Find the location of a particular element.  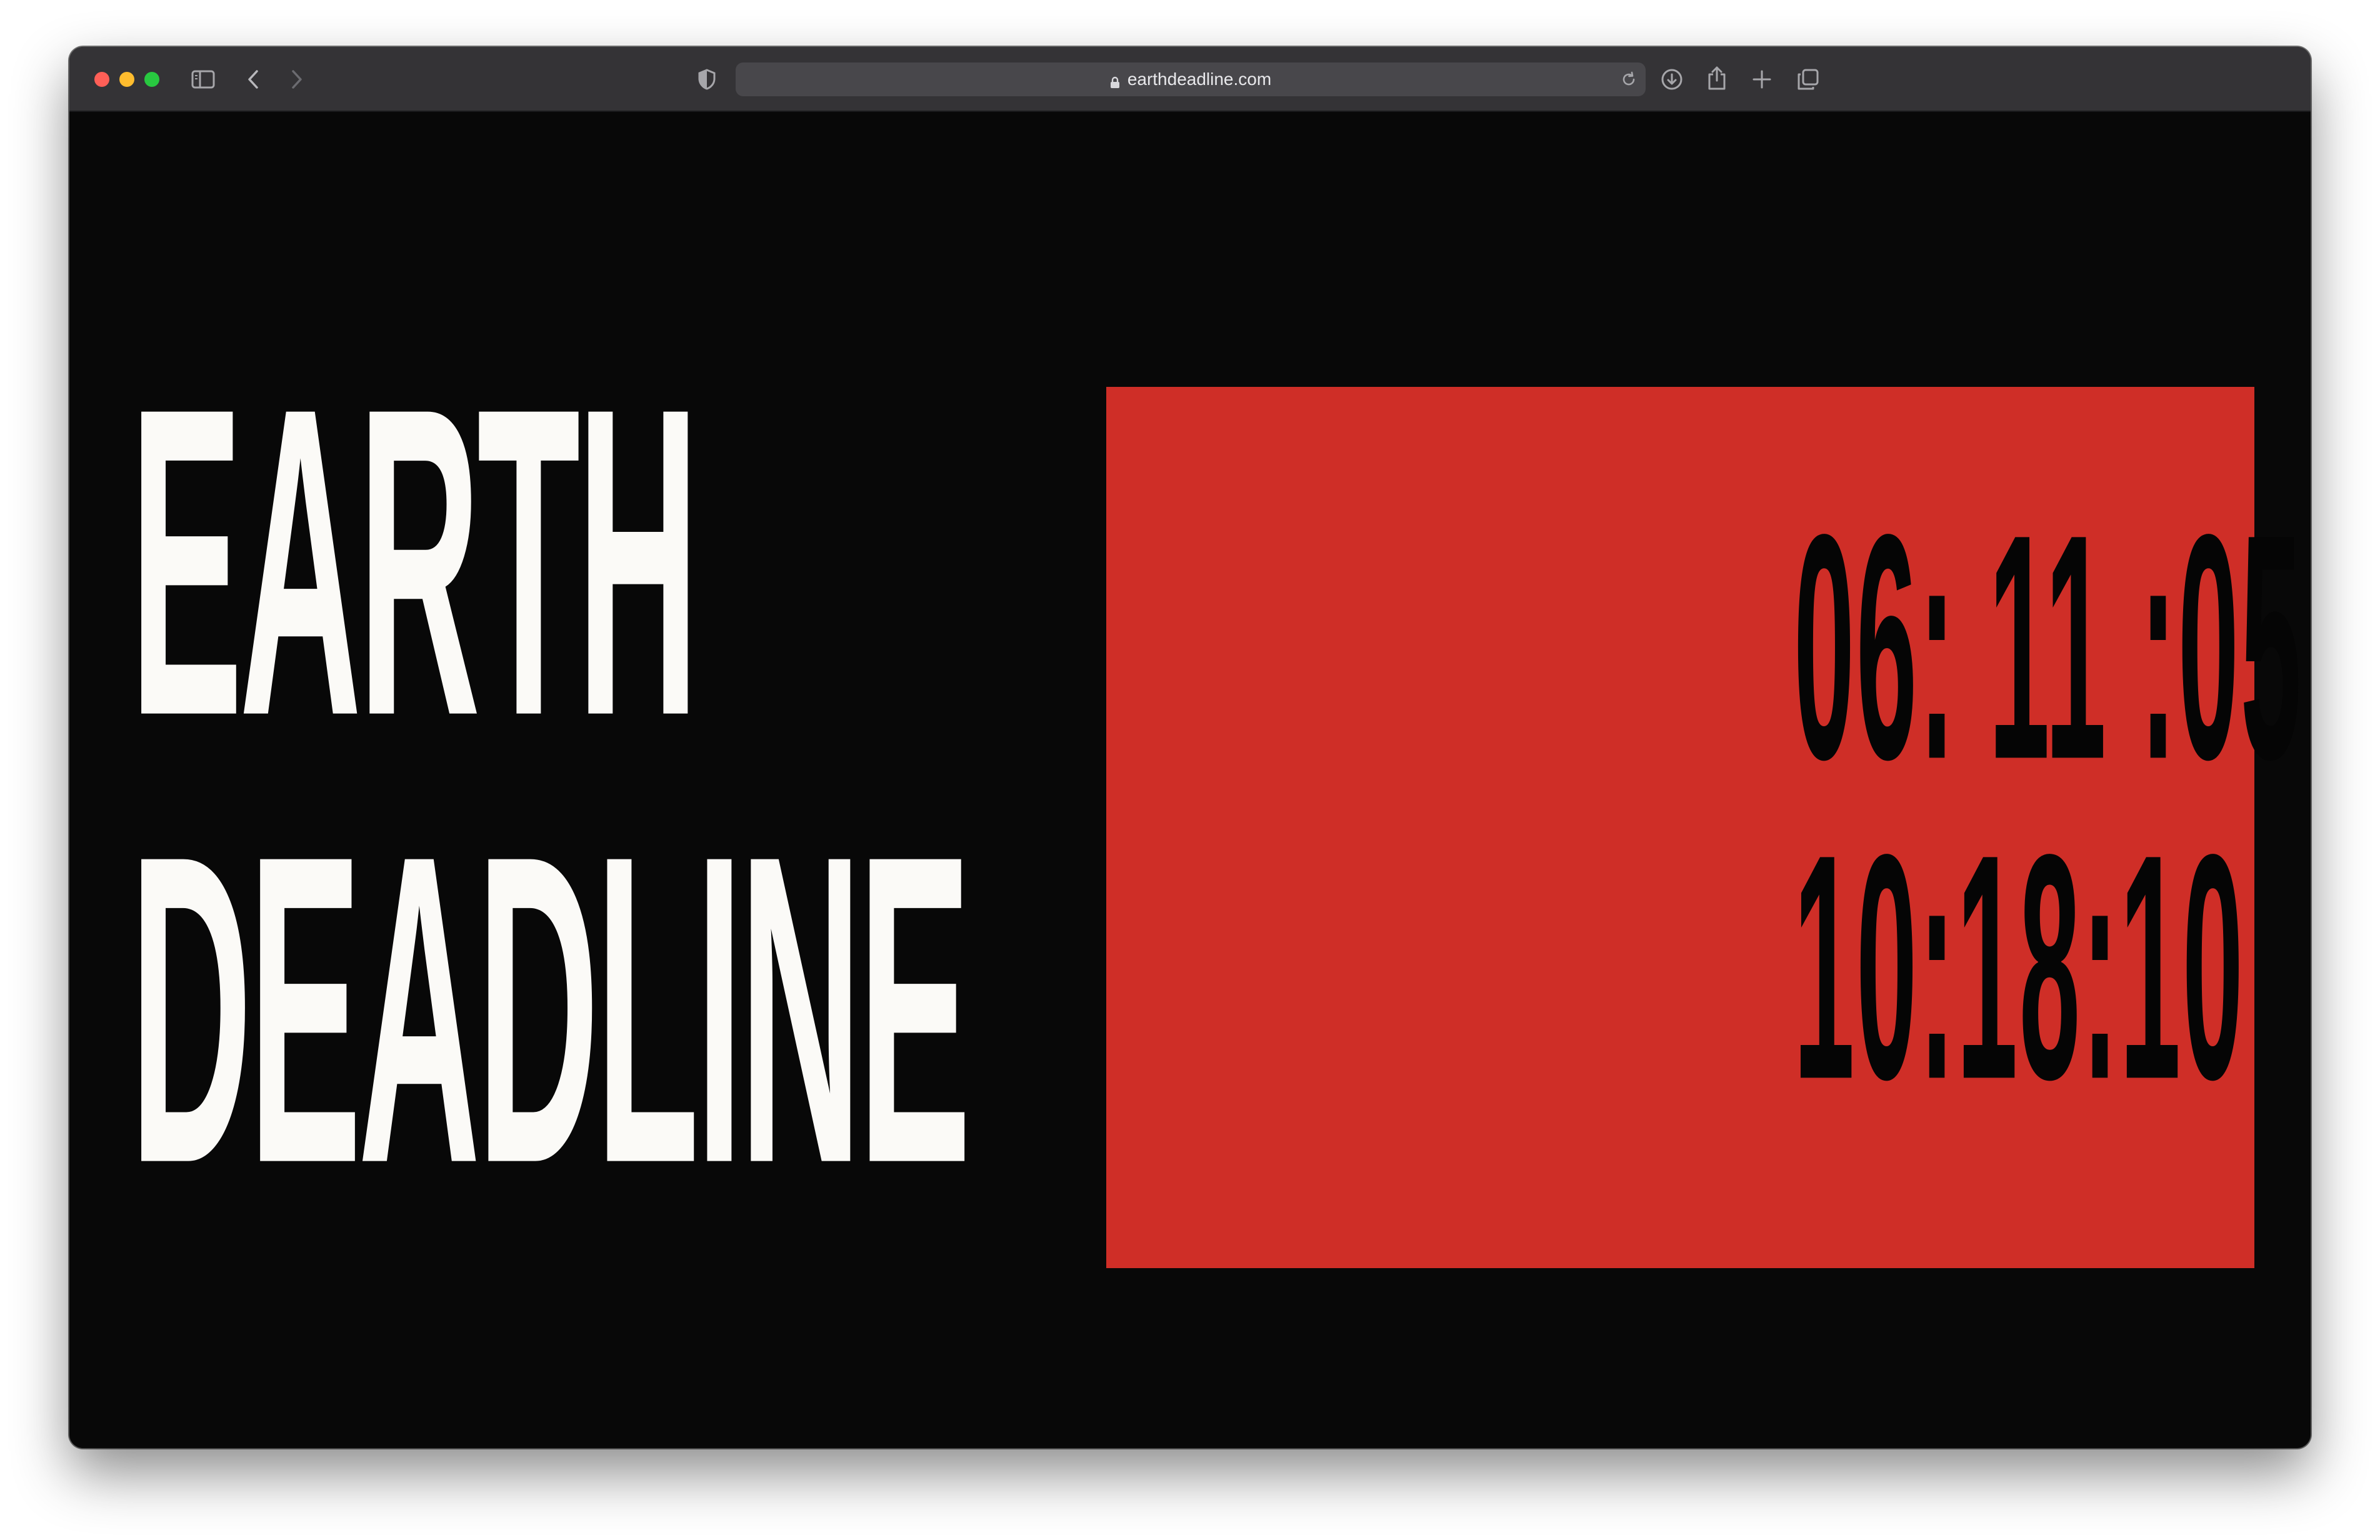

browser-toolbar: earthdeadline.com is located at coordinates (1190, 79).